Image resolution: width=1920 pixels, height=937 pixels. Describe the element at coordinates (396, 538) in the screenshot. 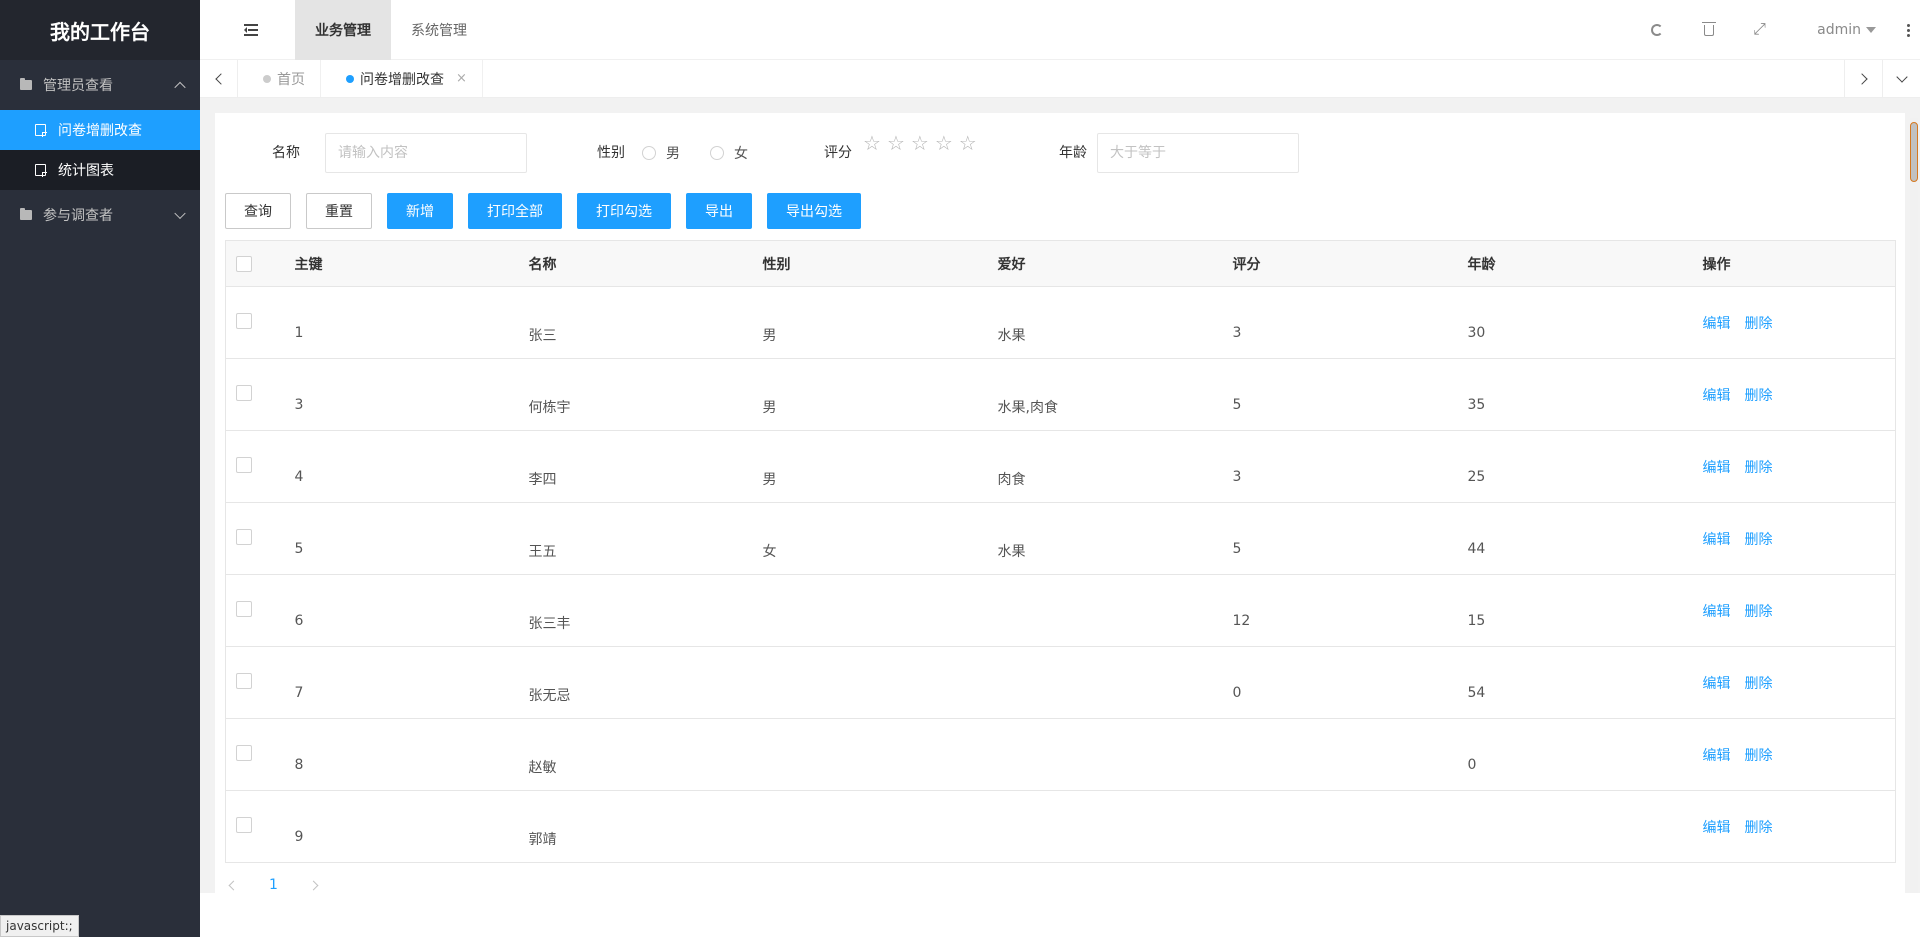

I see `cell-id: 5` at that location.